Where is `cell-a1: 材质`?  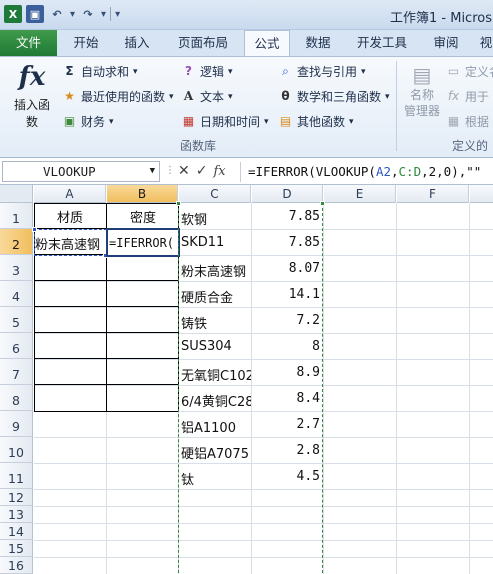 cell-a1: 材质 is located at coordinates (70, 216).